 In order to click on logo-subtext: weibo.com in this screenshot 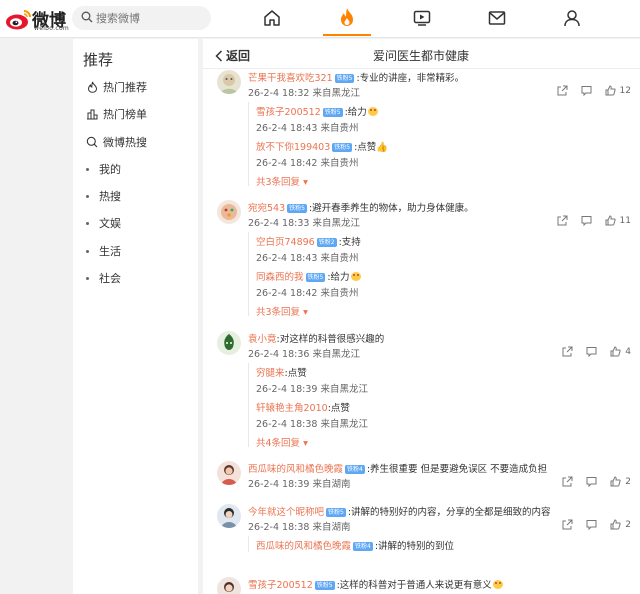, I will do `click(52, 28)`.